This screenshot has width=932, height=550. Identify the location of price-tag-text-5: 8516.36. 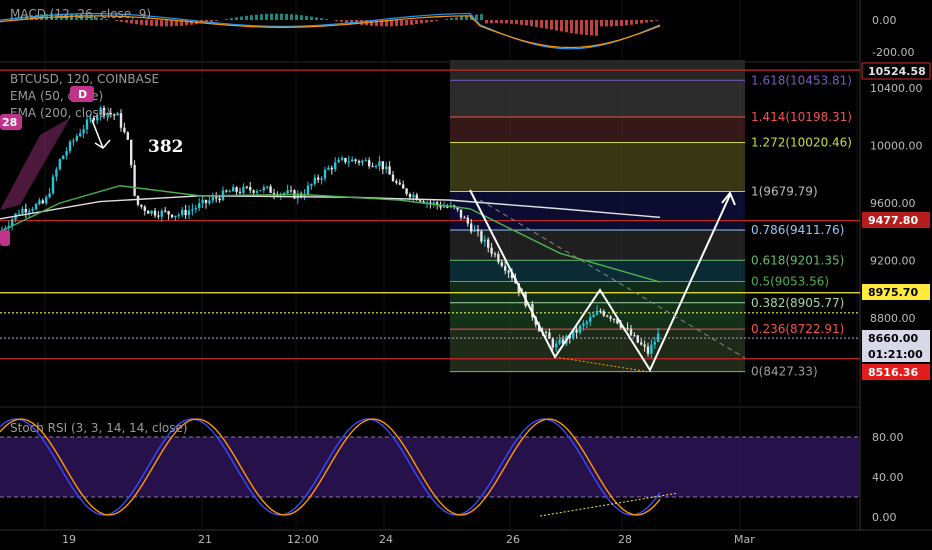
(893, 372).